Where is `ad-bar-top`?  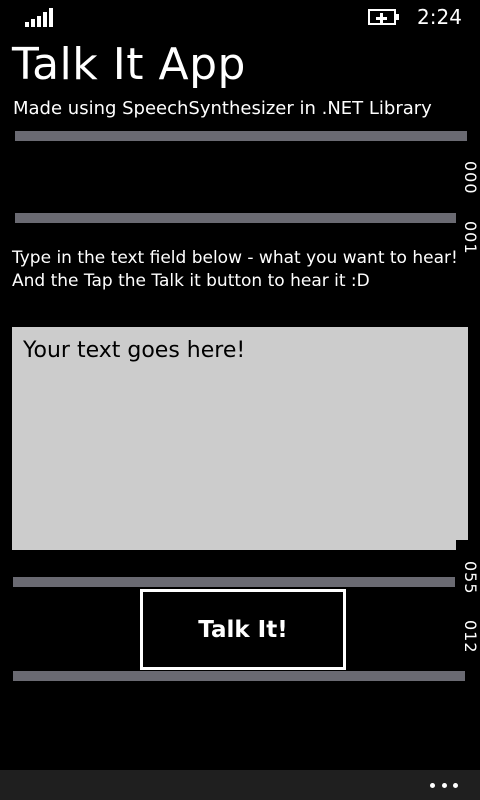 ad-bar-top is located at coordinates (241, 136).